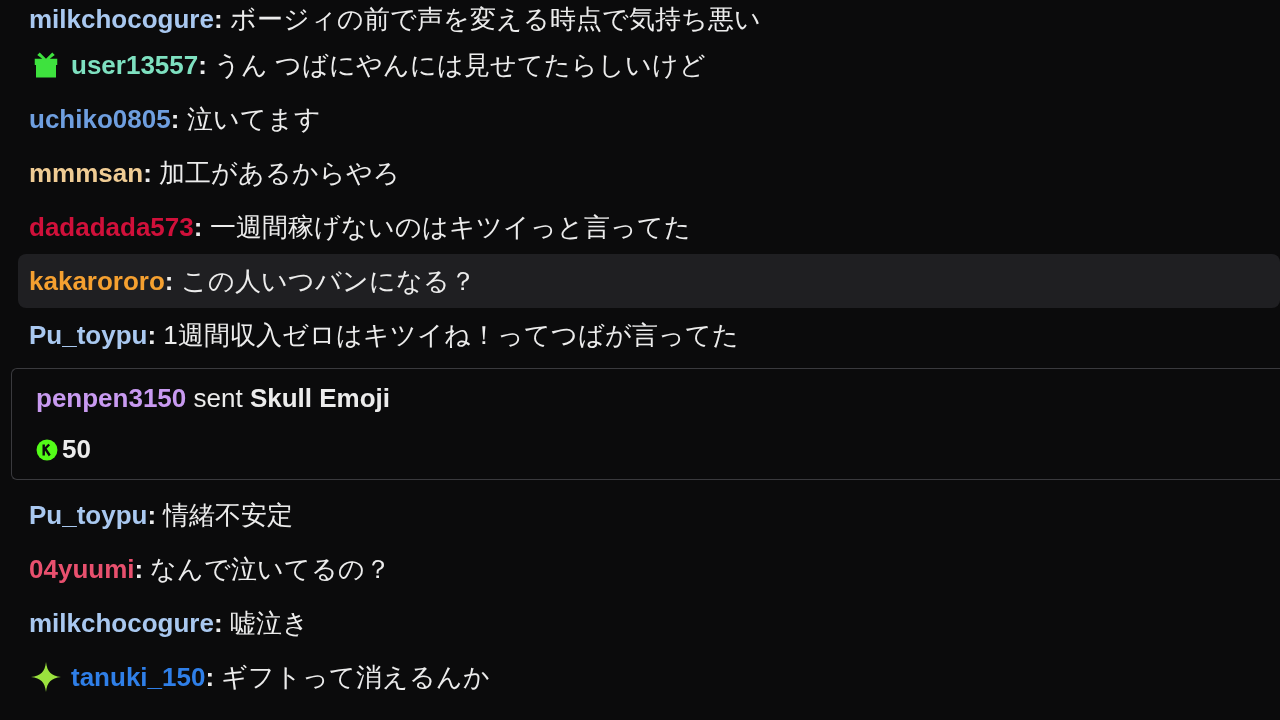 The height and width of the screenshot is (720, 1280). I want to click on chat-message: Pu_toypu: 1週間収入ゼロはキツイね！ってつばが言ってた, so click(384, 335).